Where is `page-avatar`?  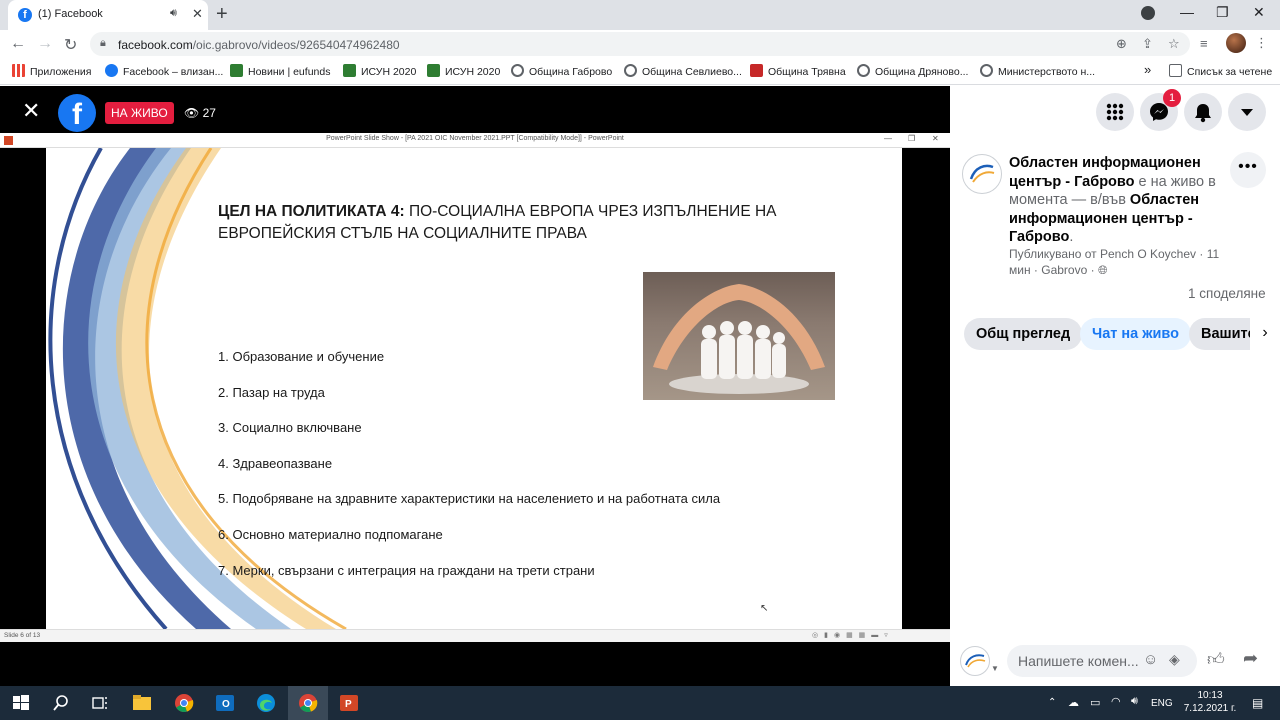
page-avatar is located at coordinates (982, 174).